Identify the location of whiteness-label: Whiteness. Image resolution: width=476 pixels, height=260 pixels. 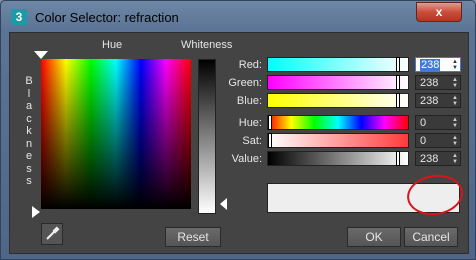
(207, 45).